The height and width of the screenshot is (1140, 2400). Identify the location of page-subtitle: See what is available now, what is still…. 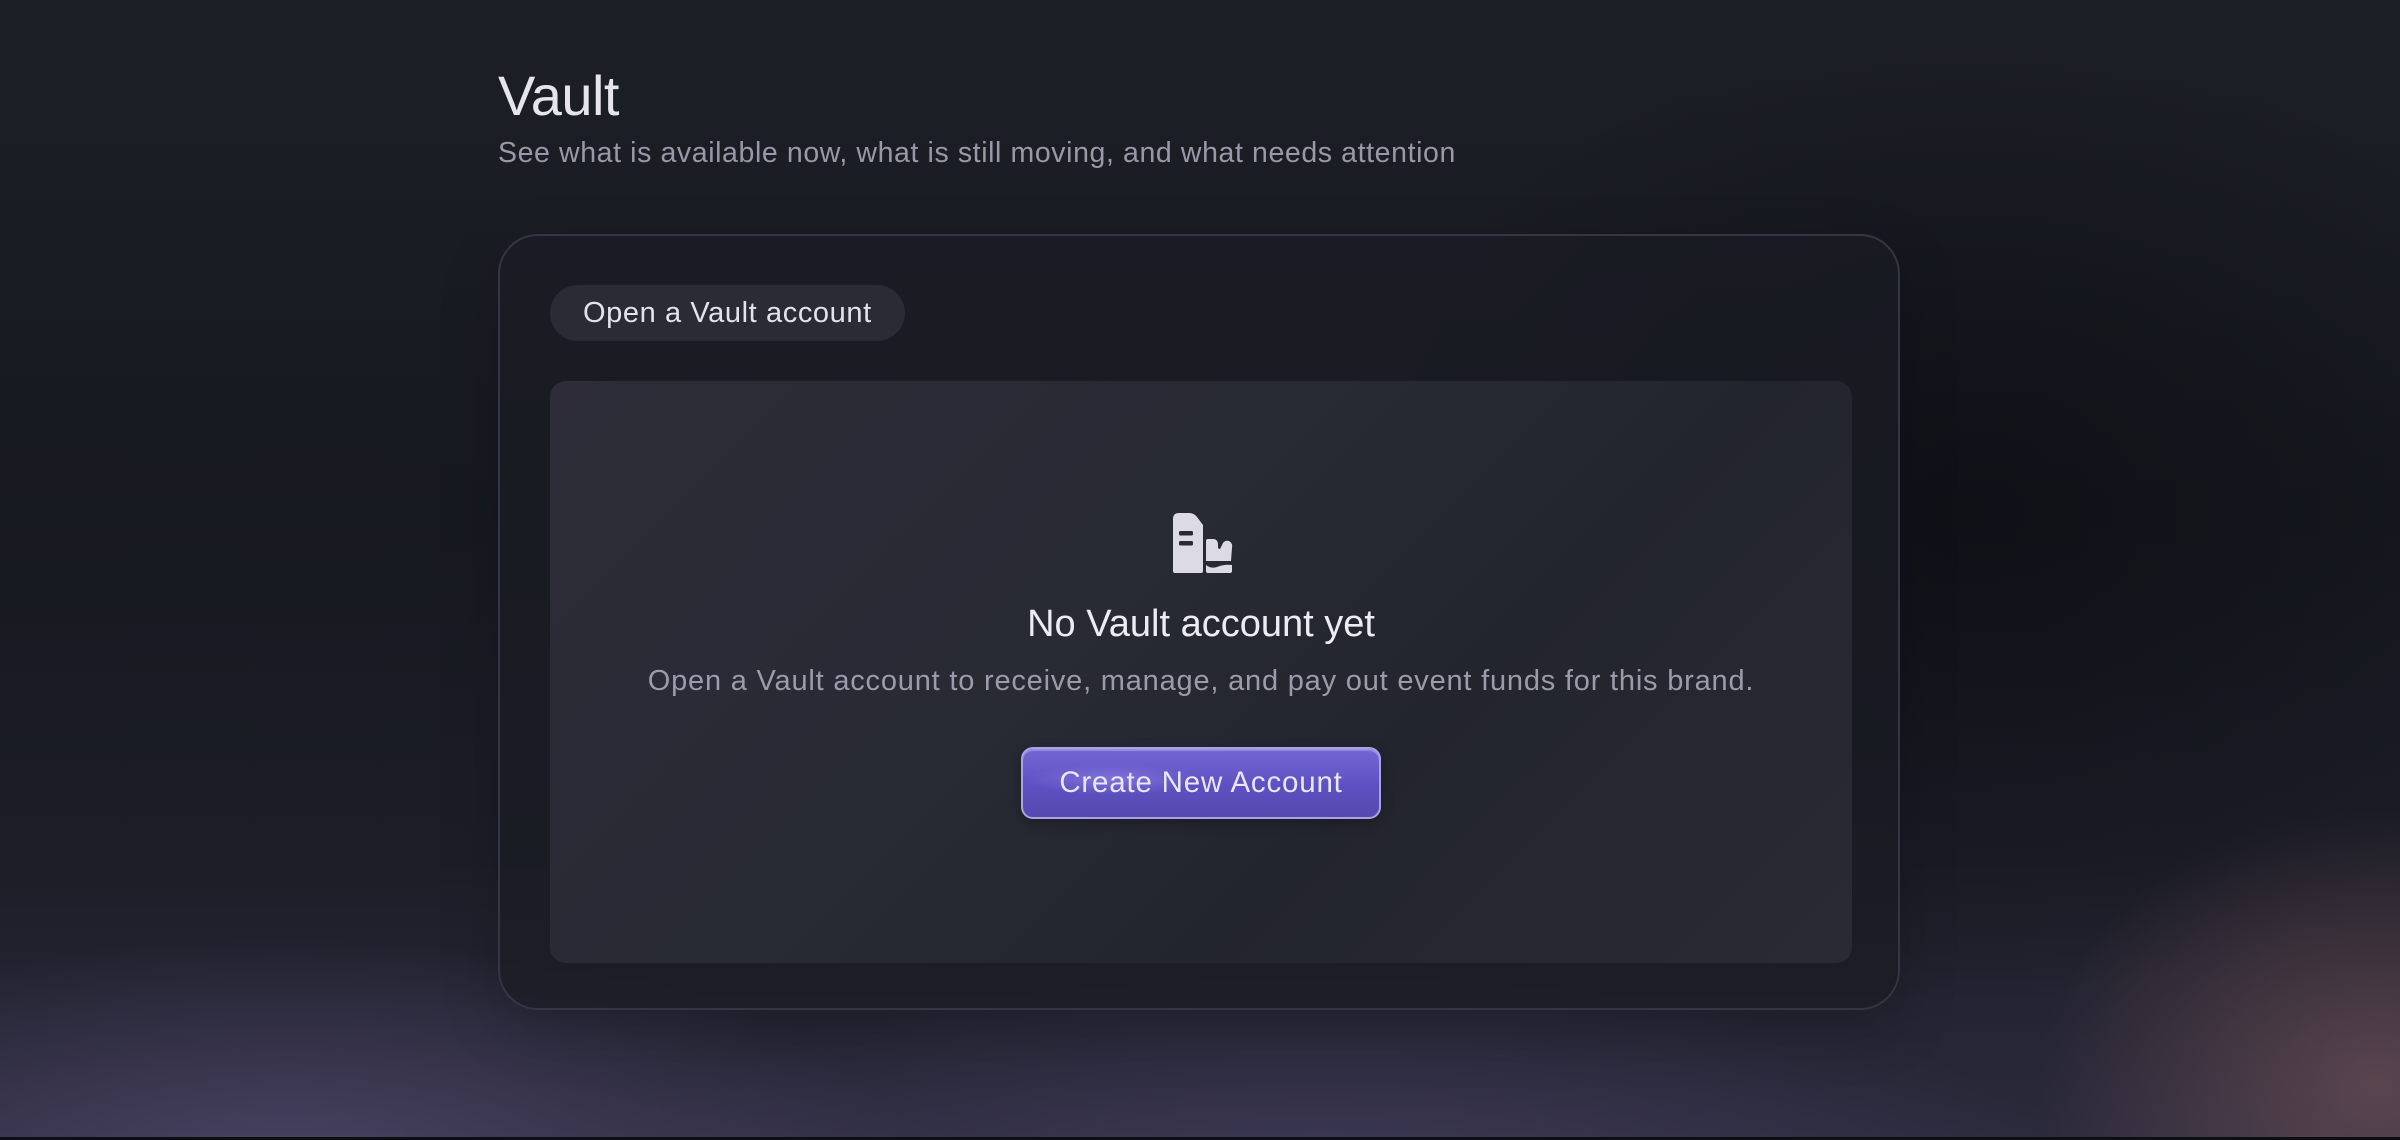
(977, 153).